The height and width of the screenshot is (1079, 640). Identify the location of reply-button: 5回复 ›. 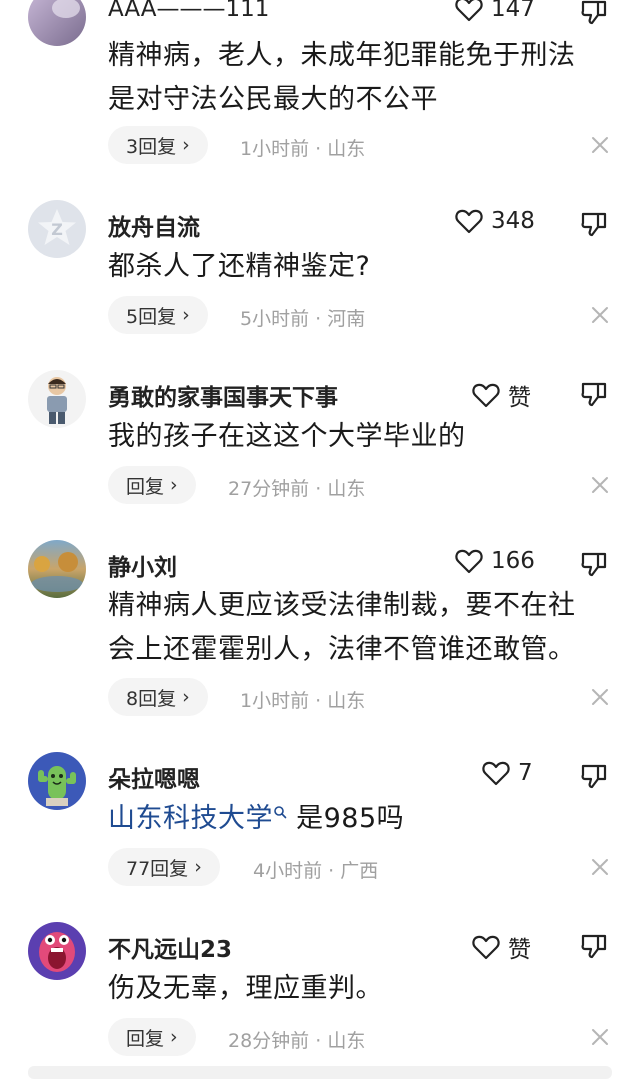
(158, 315).